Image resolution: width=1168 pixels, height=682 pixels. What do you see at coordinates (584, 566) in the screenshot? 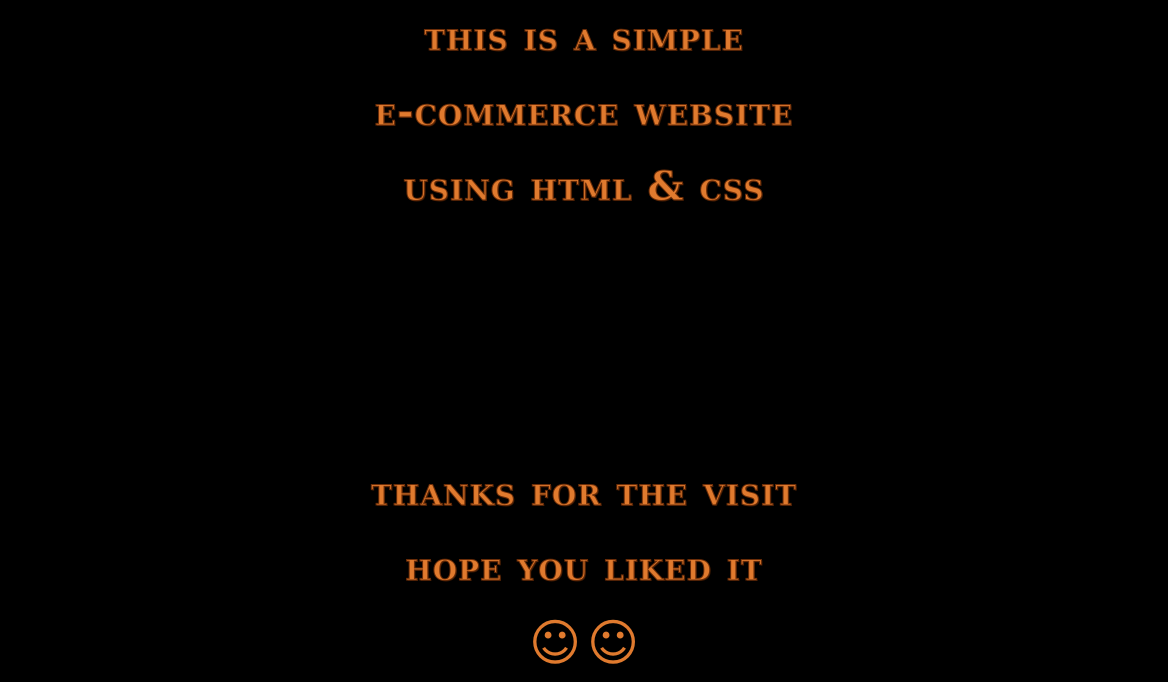
I see `hope-line: hope you liked it` at bounding box center [584, 566].